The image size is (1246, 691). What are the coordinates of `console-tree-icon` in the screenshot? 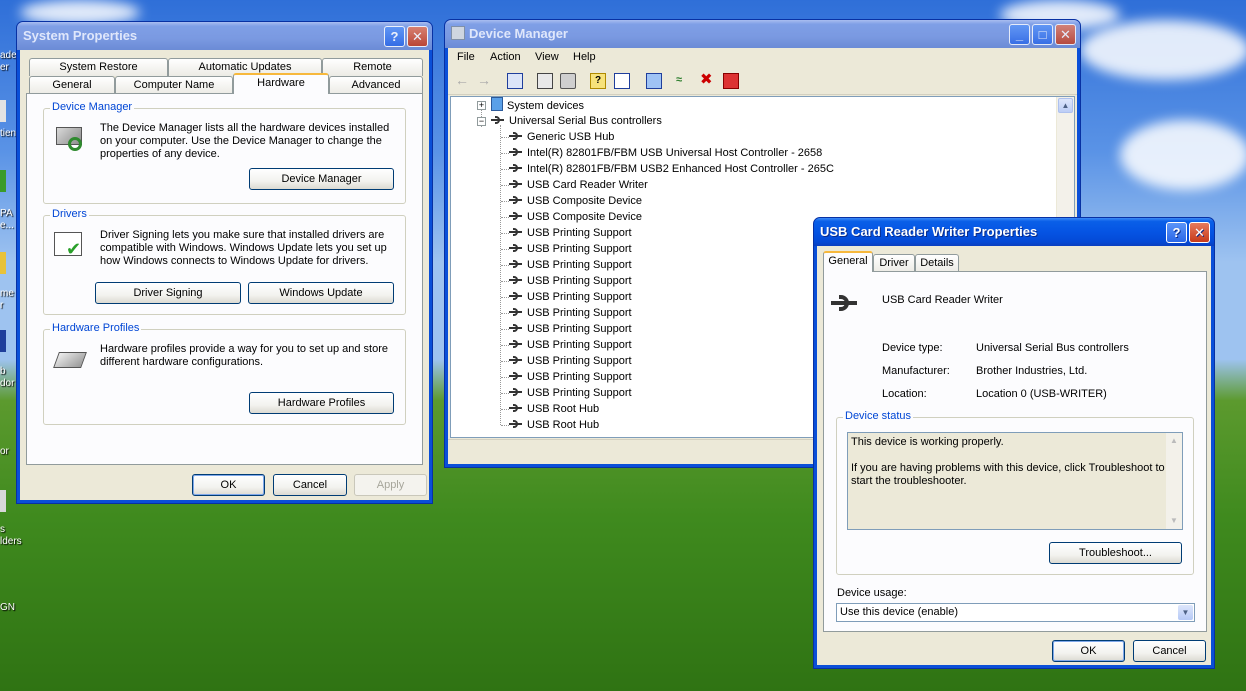 It's located at (515, 81).